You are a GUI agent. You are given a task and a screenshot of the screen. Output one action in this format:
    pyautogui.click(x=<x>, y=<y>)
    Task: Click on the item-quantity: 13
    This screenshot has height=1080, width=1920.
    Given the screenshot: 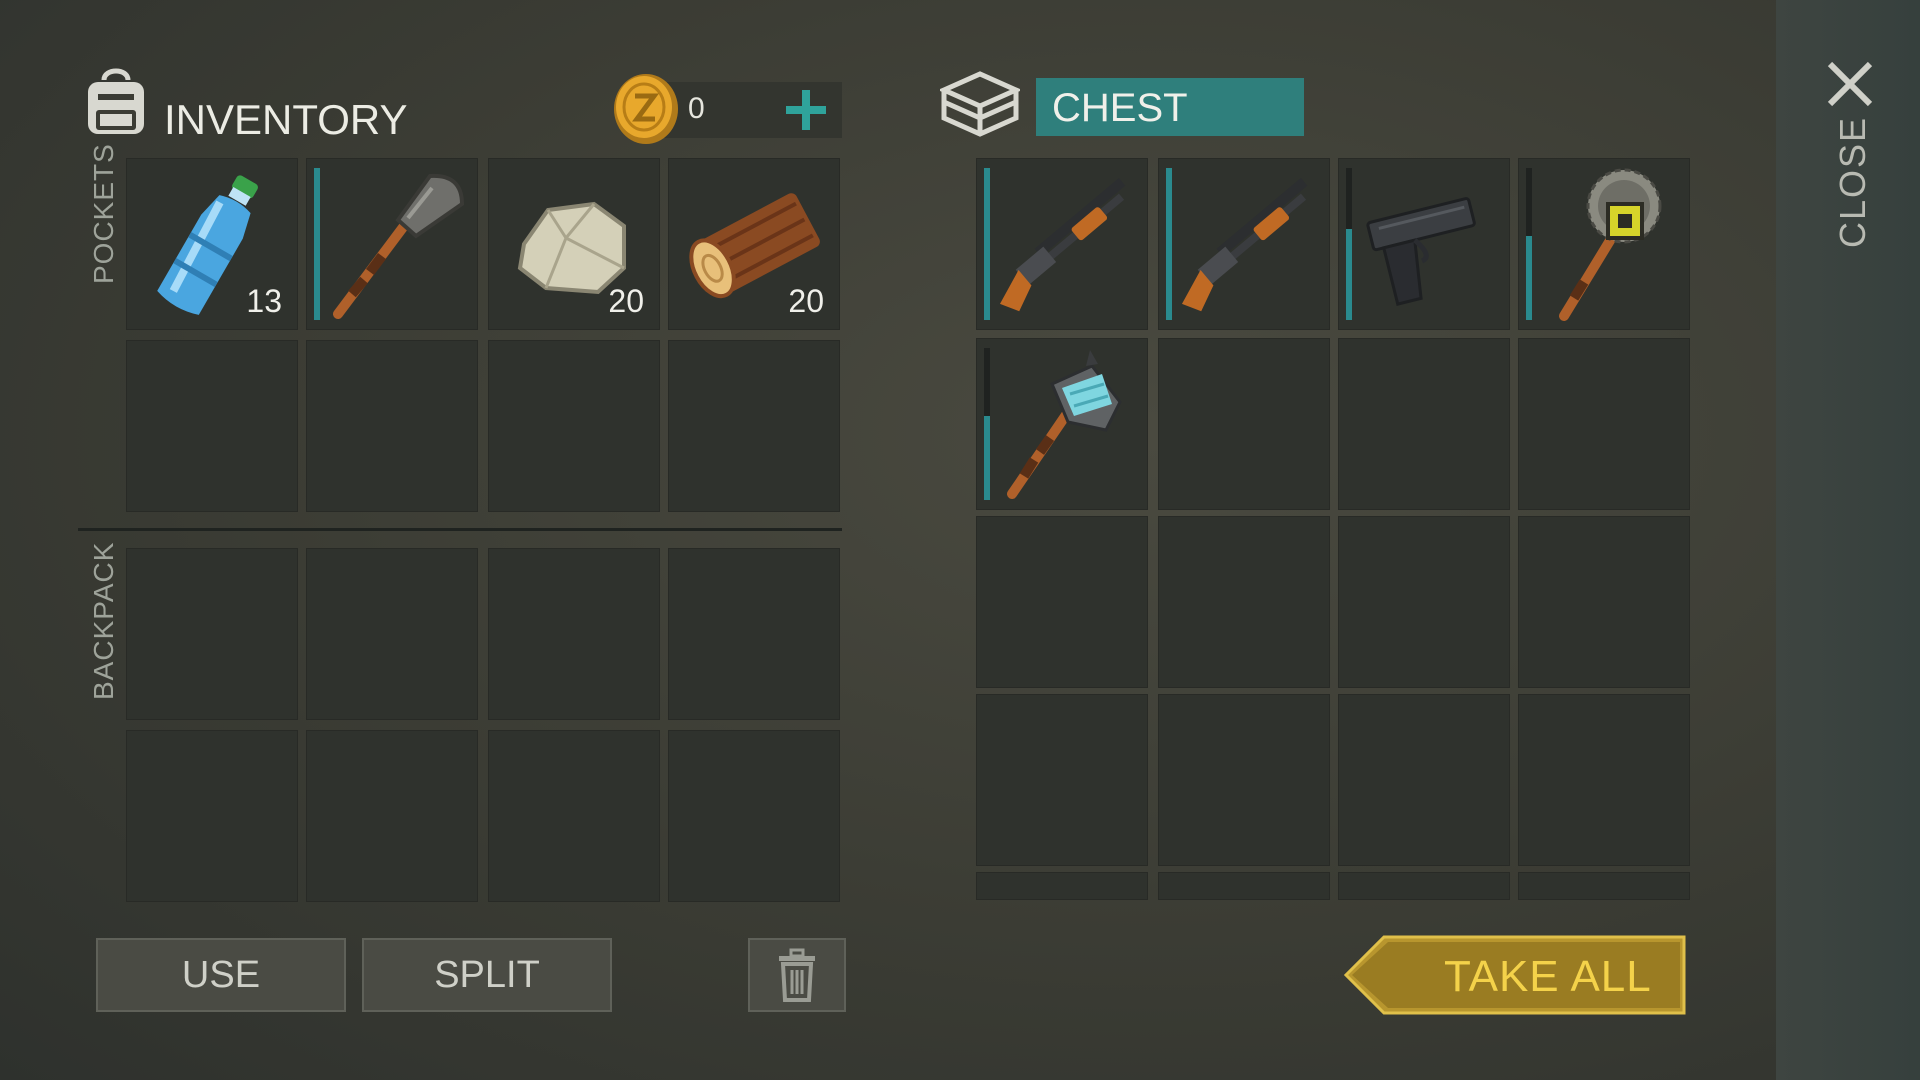 What is the action you would take?
    pyautogui.click(x=264, y=301)
    